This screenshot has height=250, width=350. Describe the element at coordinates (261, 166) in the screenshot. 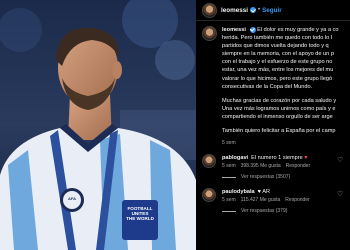

I see `comment-likes: 398.395 Me gusta` at that location.